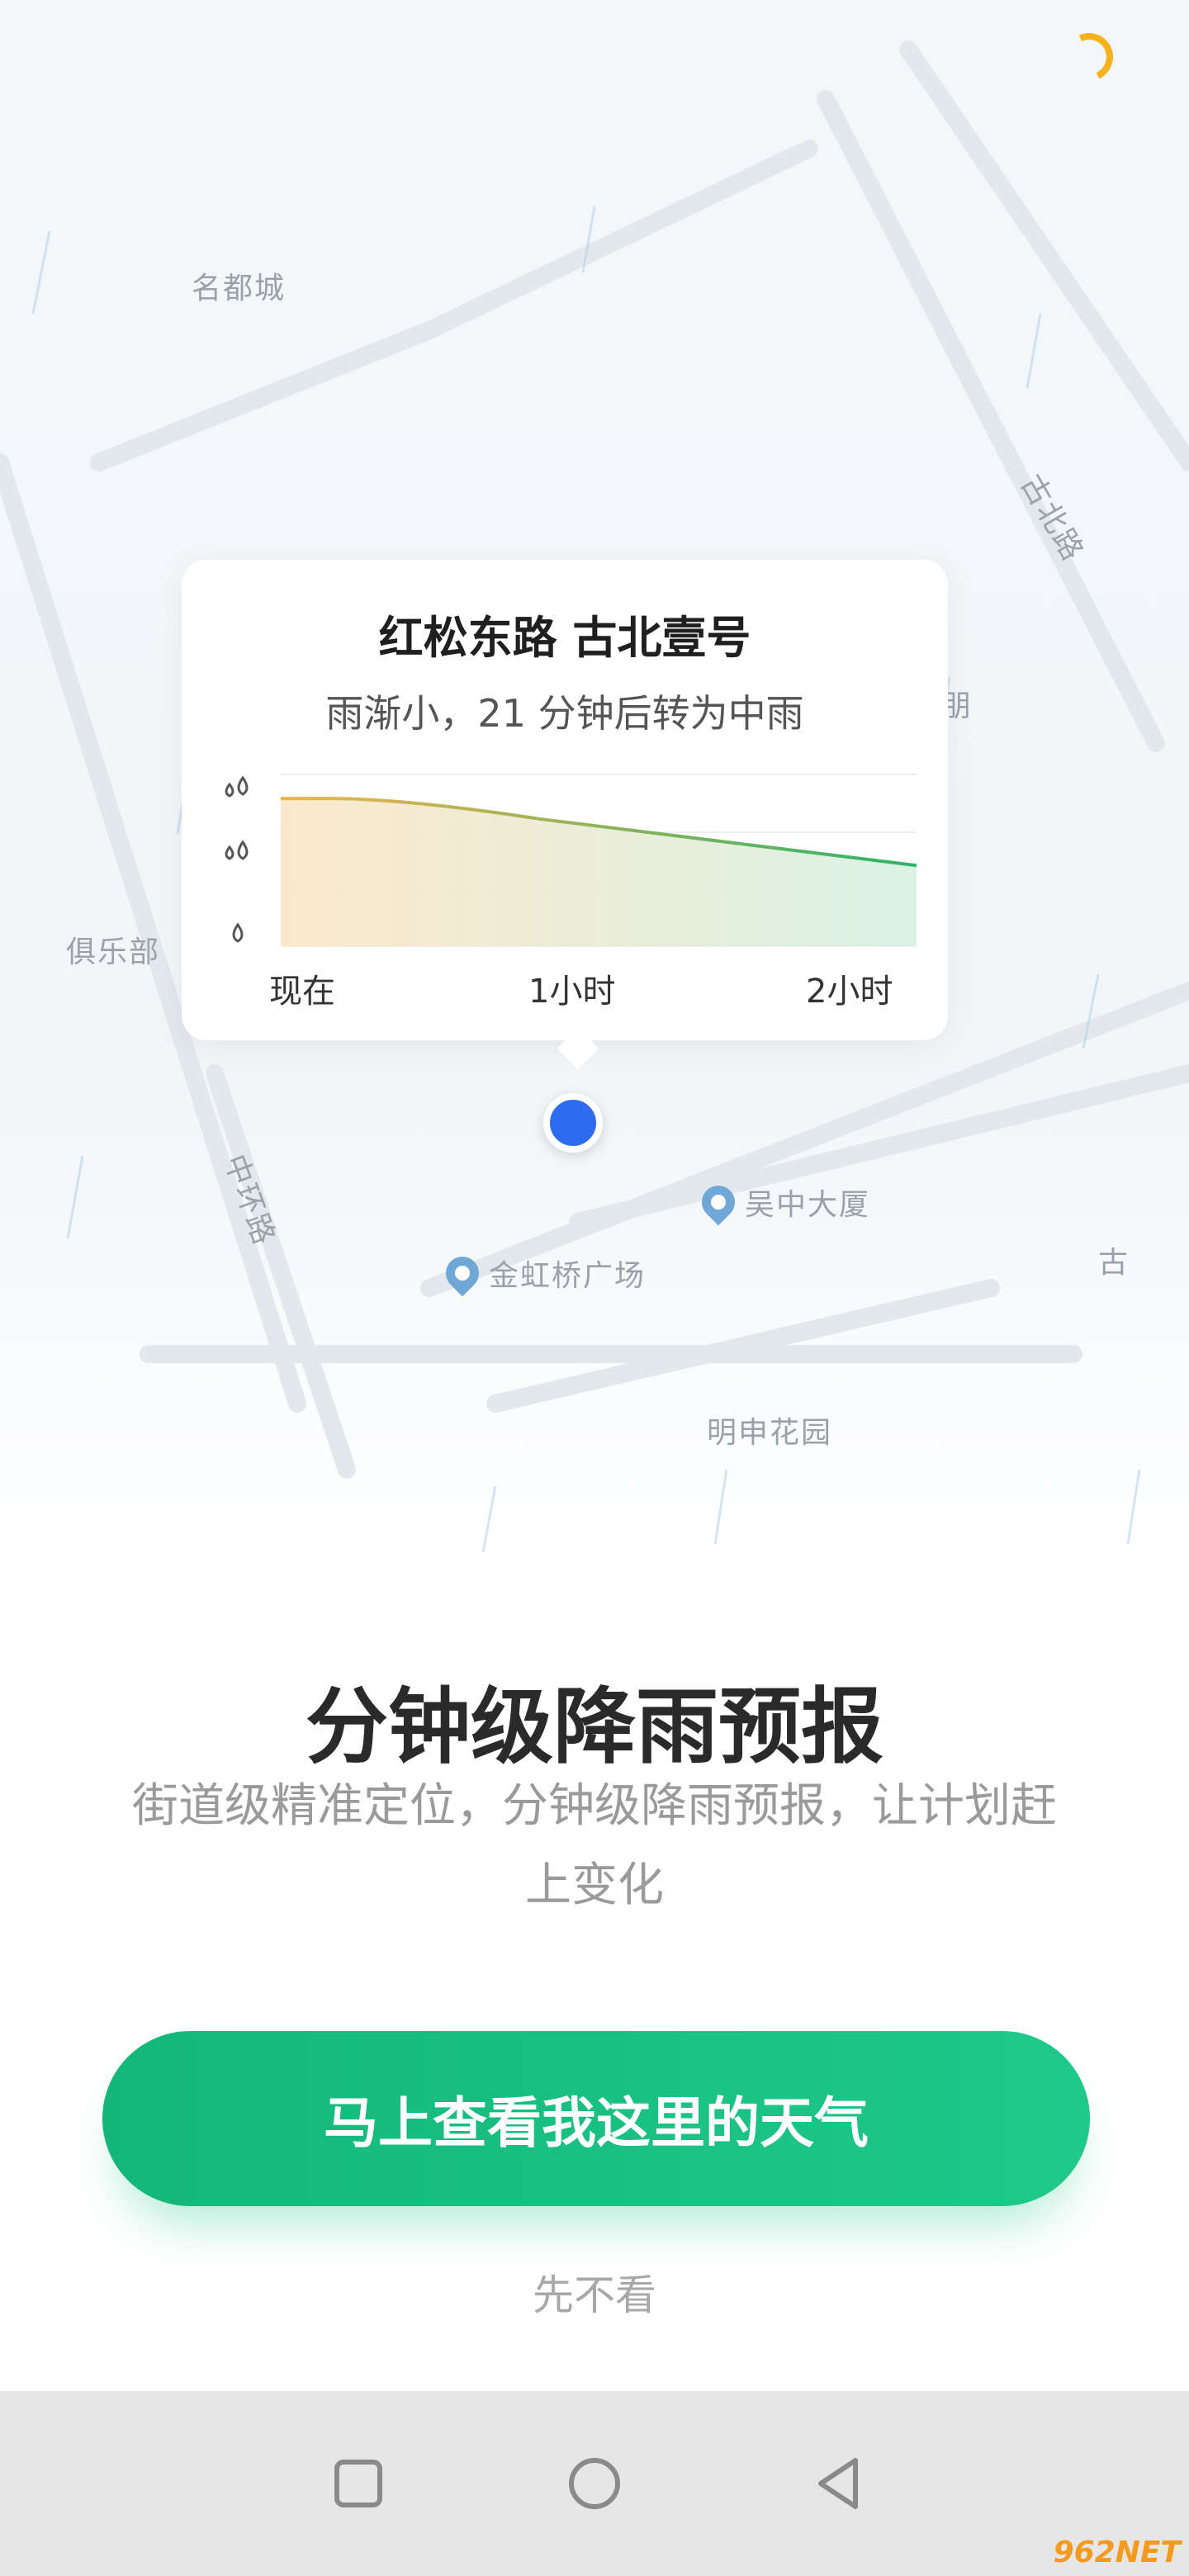 The width and height of the screenshot is (1189, 2576). I want to click on current-location-marker, so click(573, 1123).